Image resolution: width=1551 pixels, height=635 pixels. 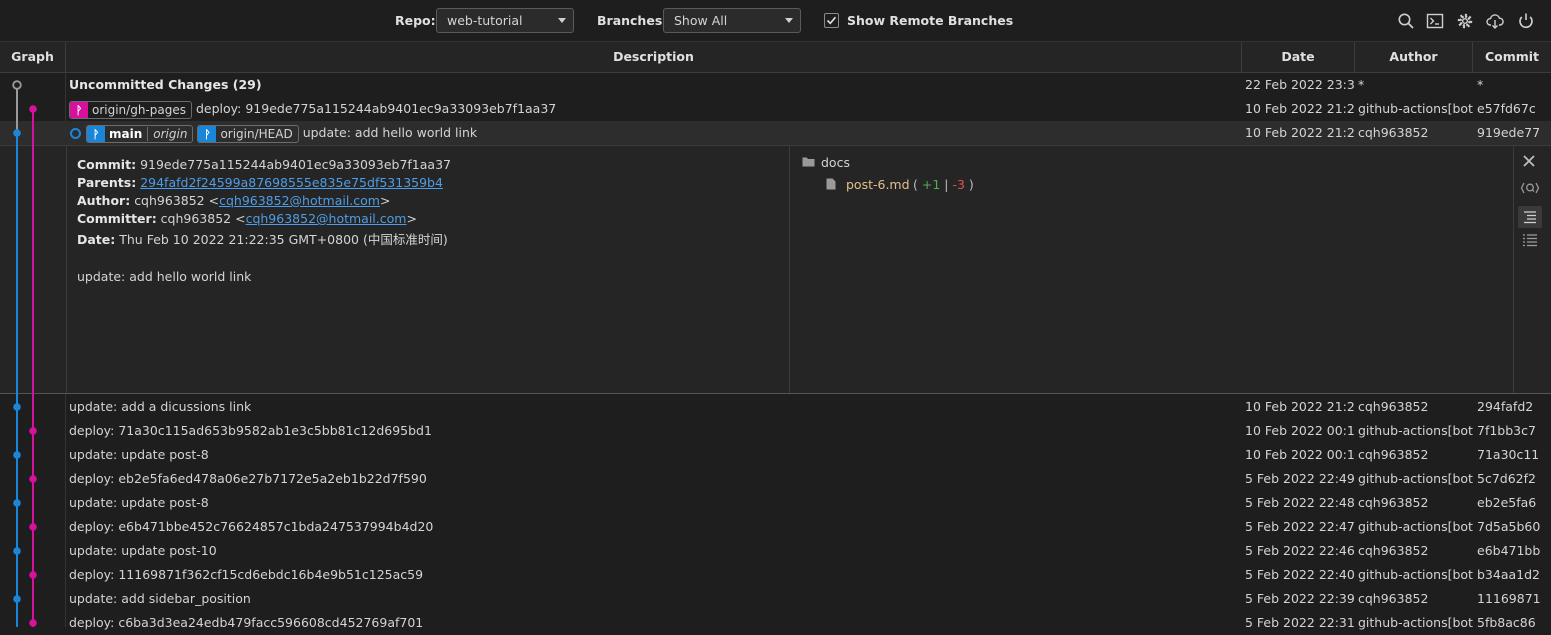 What do you see at coordinates (299, 200) in the screenshot?
I see `author-email-link: cqh963852@hotmail.com` at bounding box center [299, 200].